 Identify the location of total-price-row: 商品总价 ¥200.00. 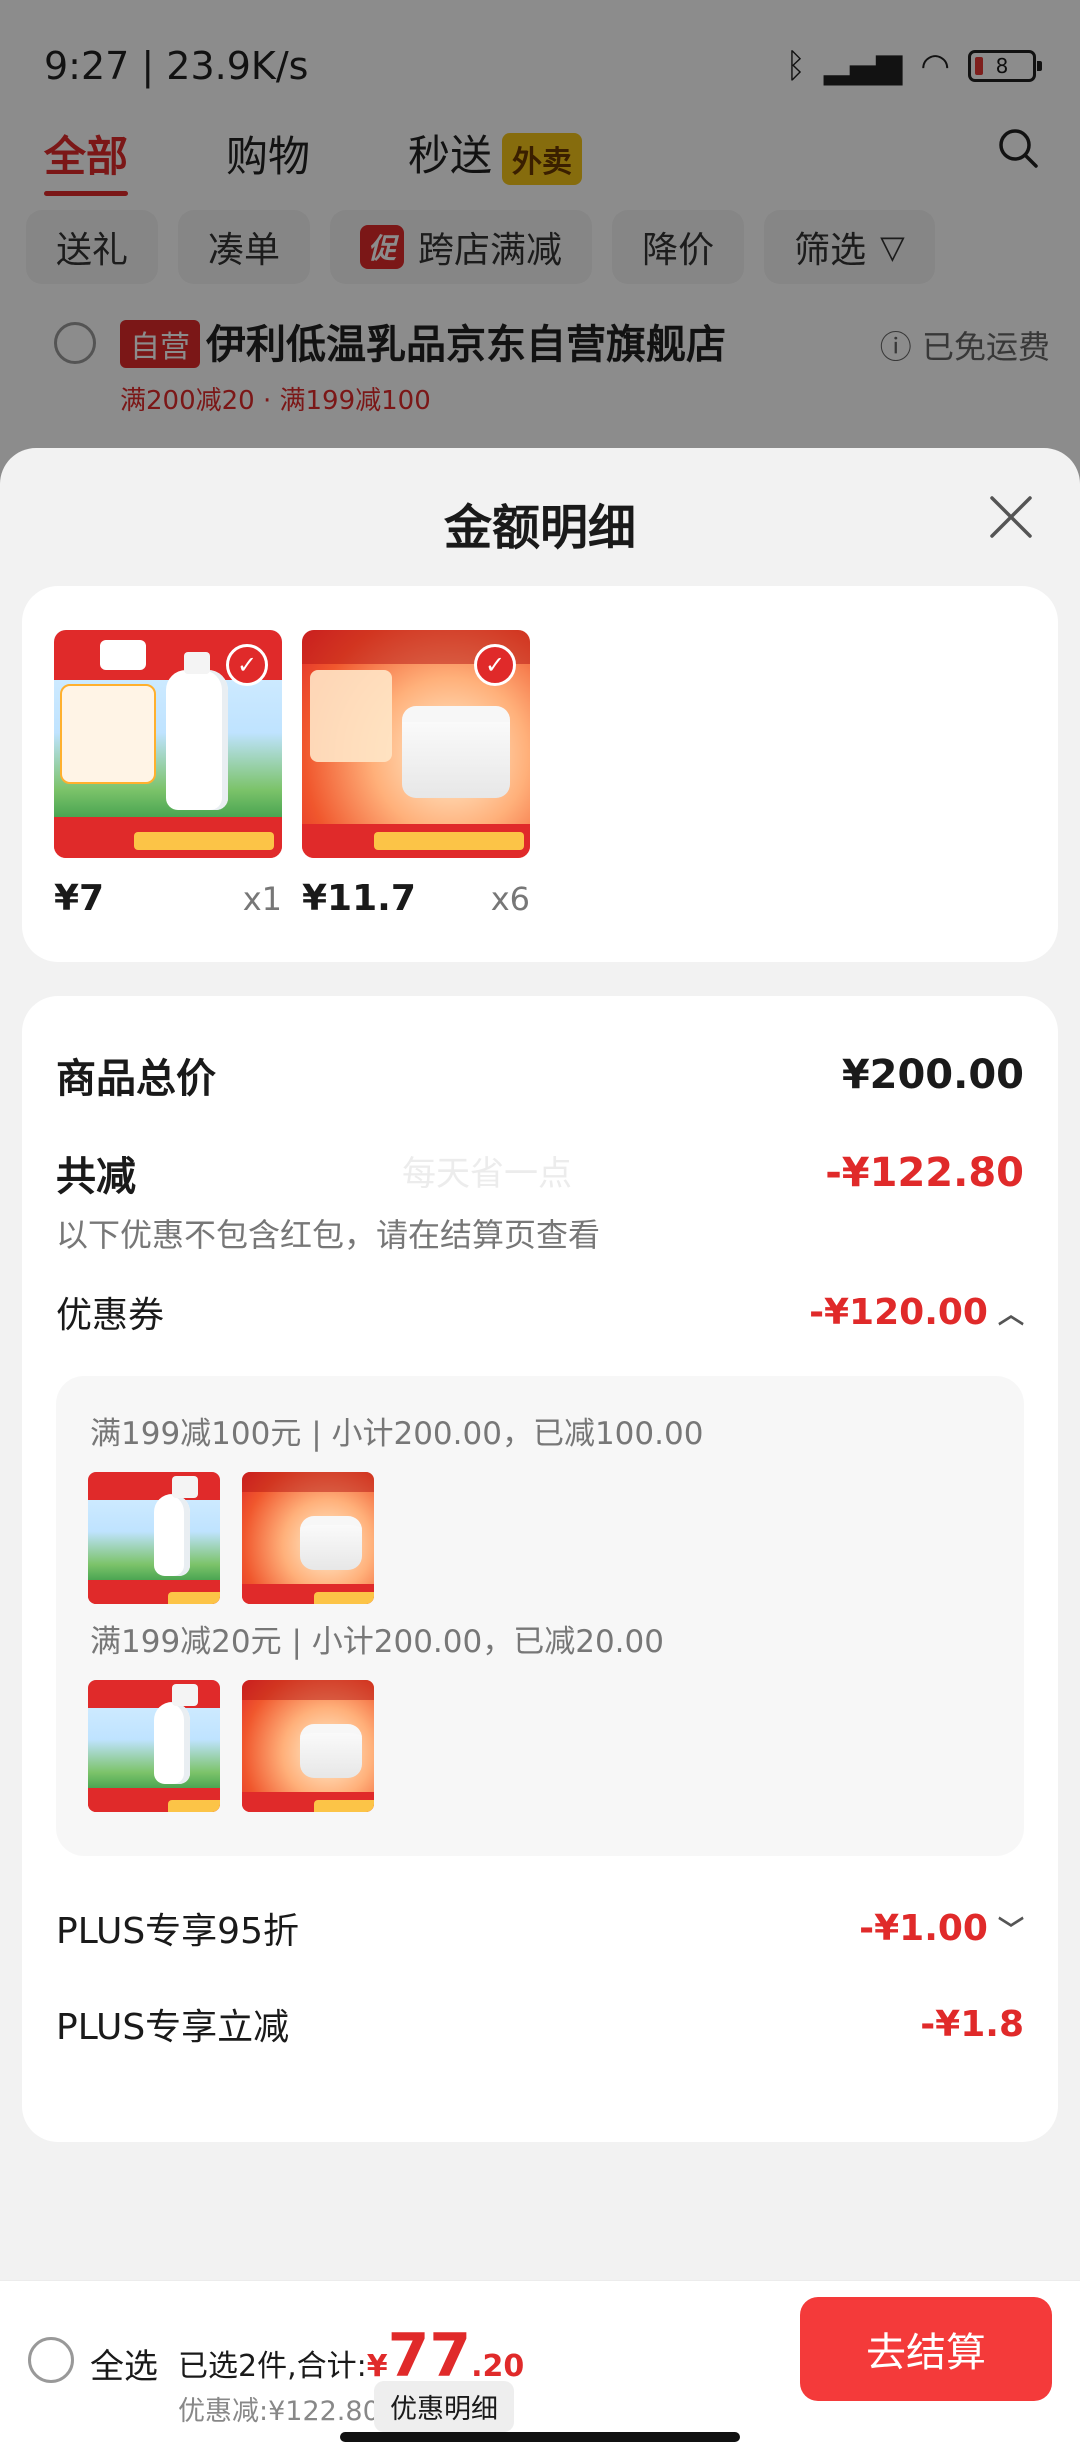
(540, 1075).